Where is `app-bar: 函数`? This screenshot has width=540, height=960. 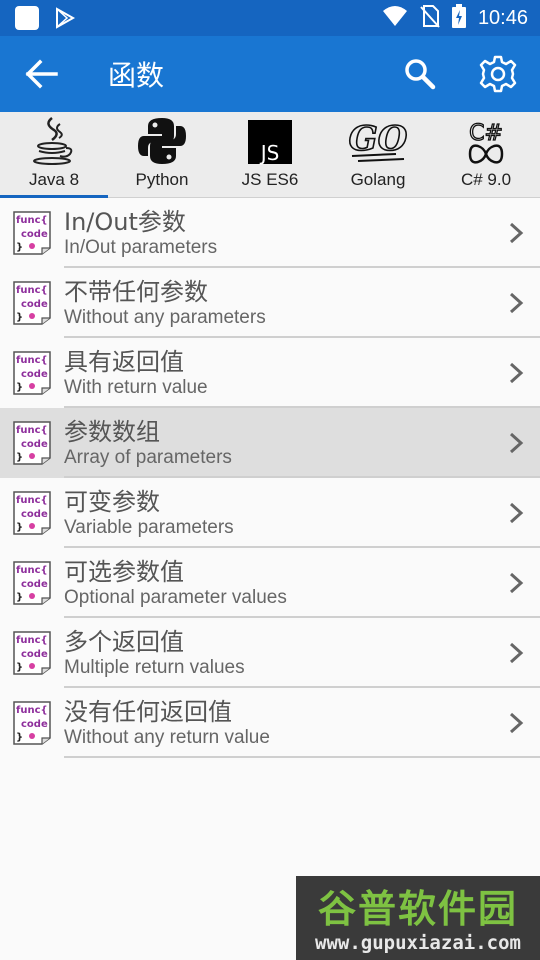 app-bar: 函数 is located at coordinates (270, 74).